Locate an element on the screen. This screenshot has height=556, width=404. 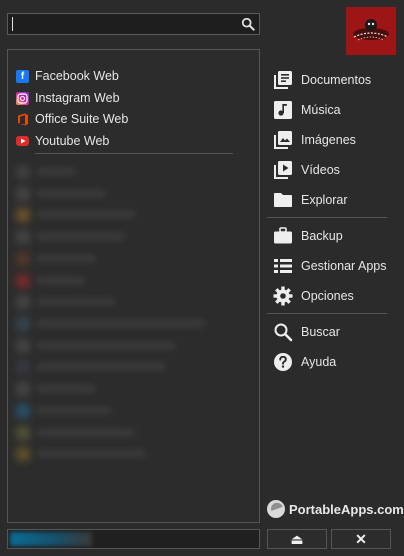
text-caret is located at coordinates (12, 24).